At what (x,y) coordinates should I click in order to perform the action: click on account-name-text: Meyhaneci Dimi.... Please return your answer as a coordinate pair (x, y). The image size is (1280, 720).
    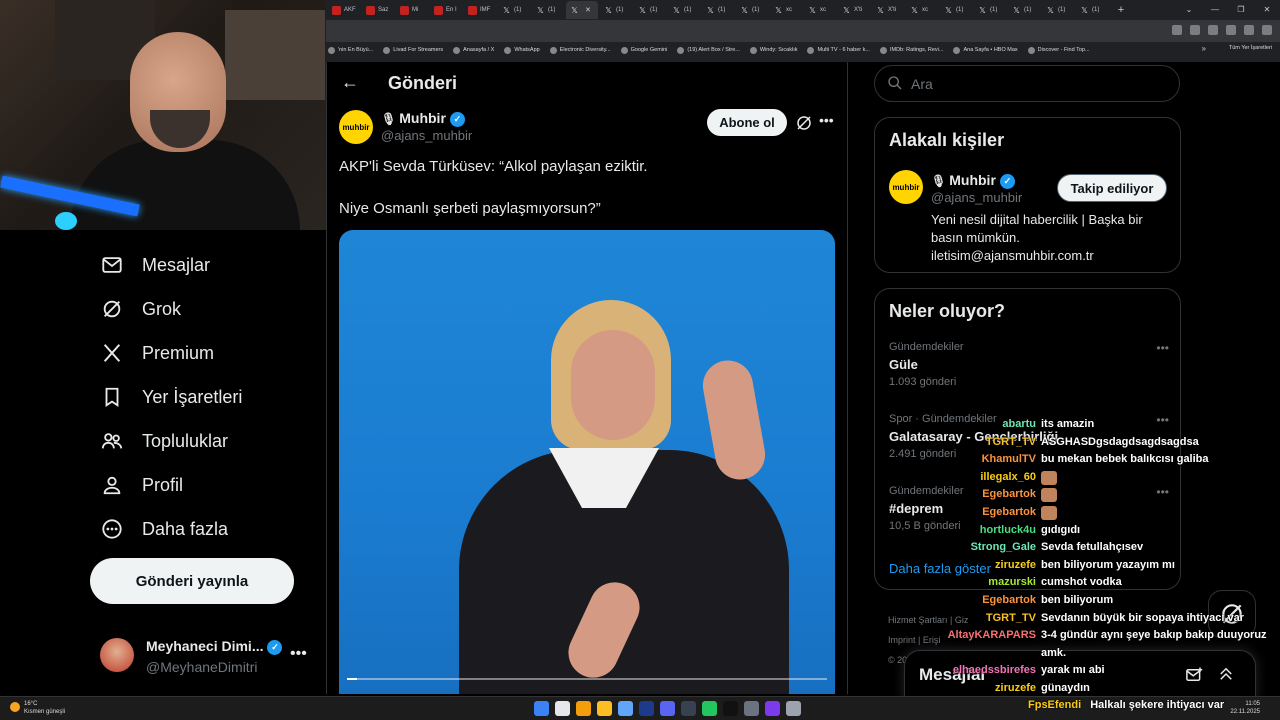
    Looking at the image, I should click on (205, 646).